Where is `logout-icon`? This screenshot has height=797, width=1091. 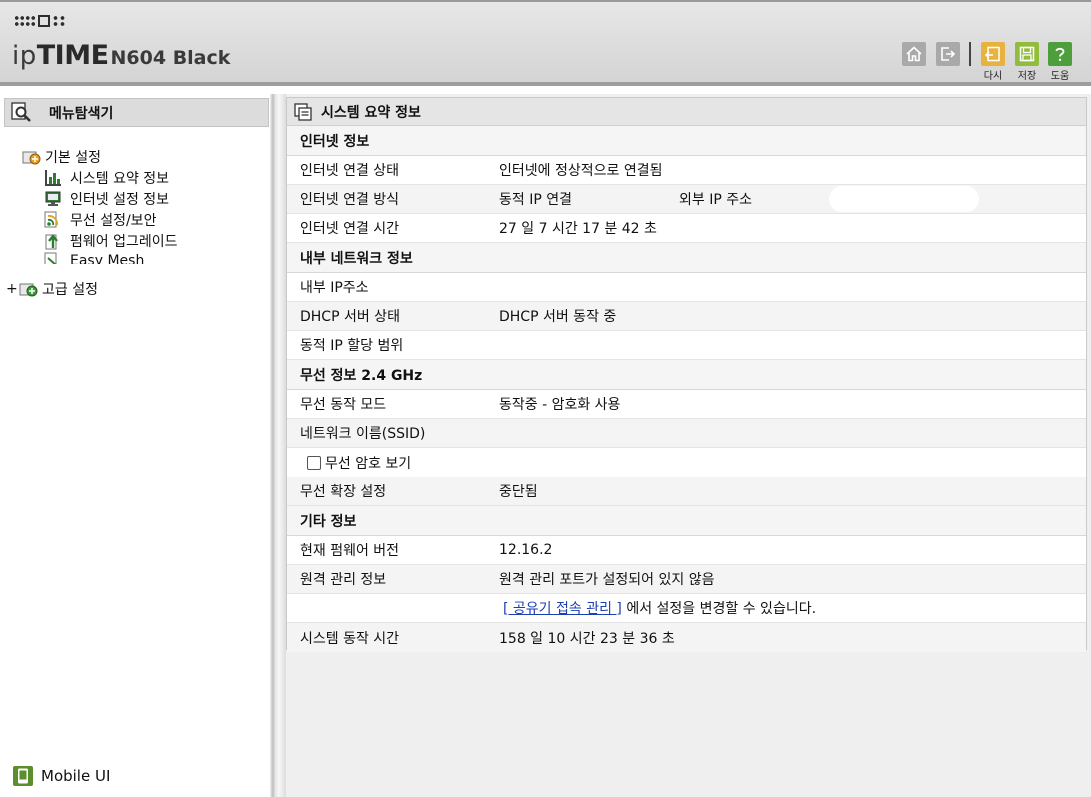 logout-icon is located at coordinates (948, 54).